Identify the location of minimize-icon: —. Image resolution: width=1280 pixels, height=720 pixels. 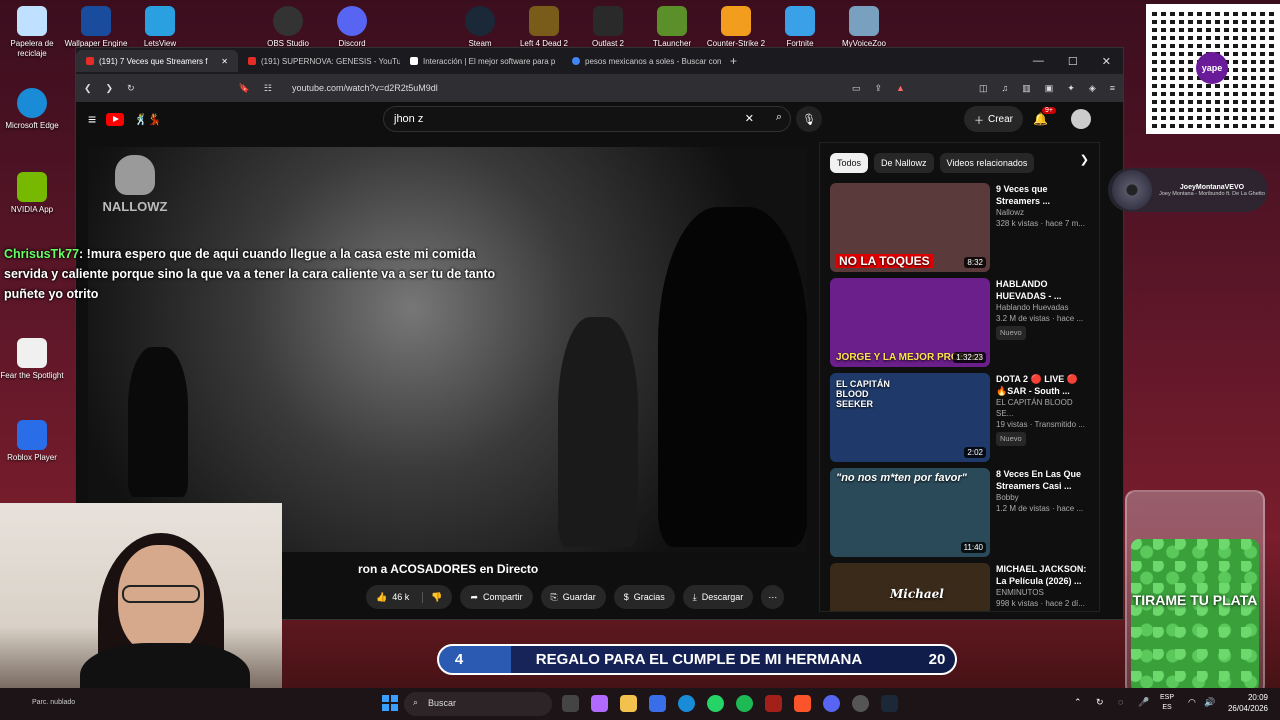
(1038, 61).